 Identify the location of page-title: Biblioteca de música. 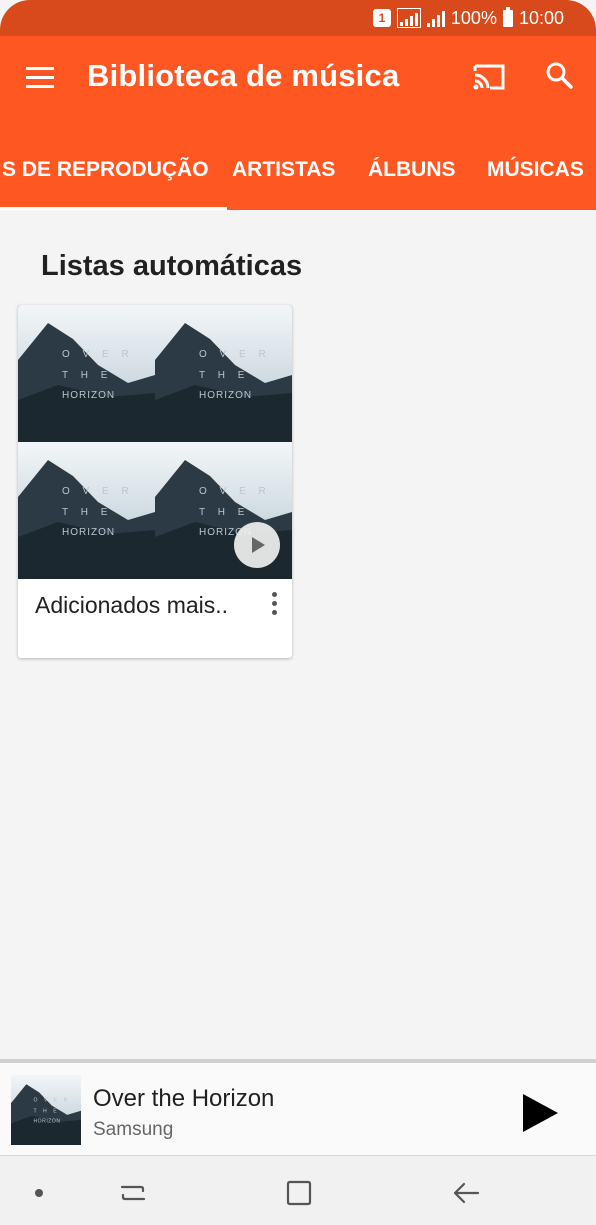
(243, 75).